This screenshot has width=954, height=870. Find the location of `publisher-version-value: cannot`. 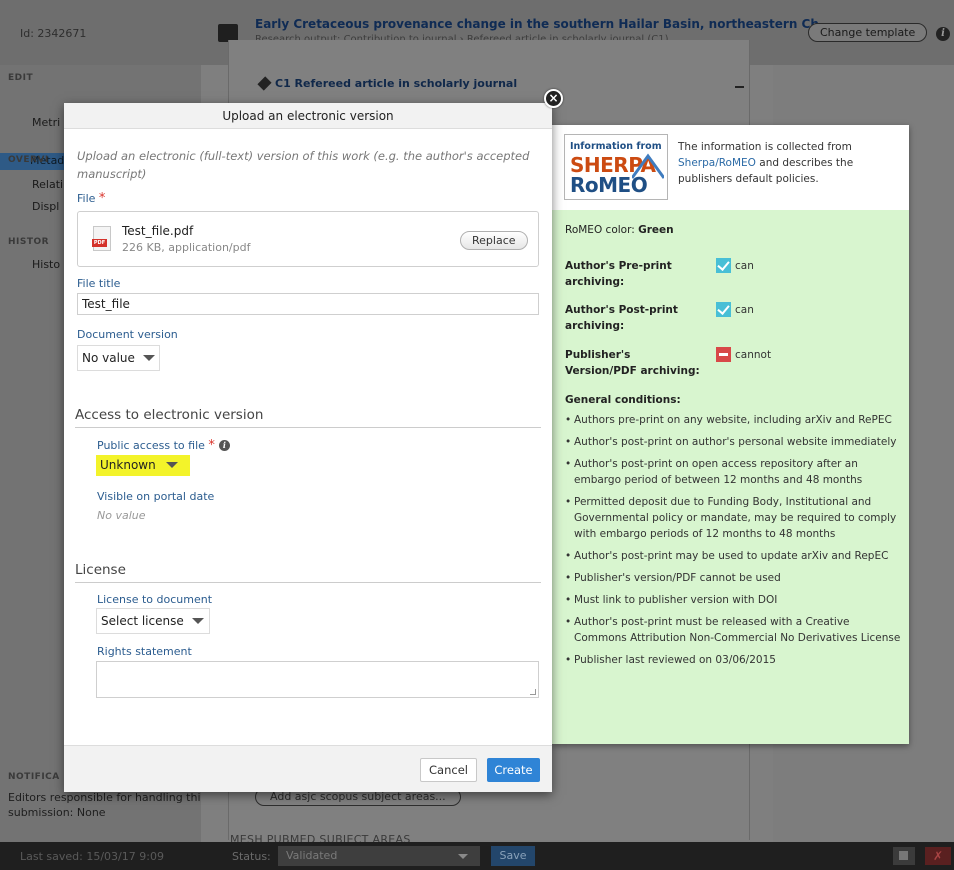

publisher-version-value: cannot is located at coordinates (753, 355).